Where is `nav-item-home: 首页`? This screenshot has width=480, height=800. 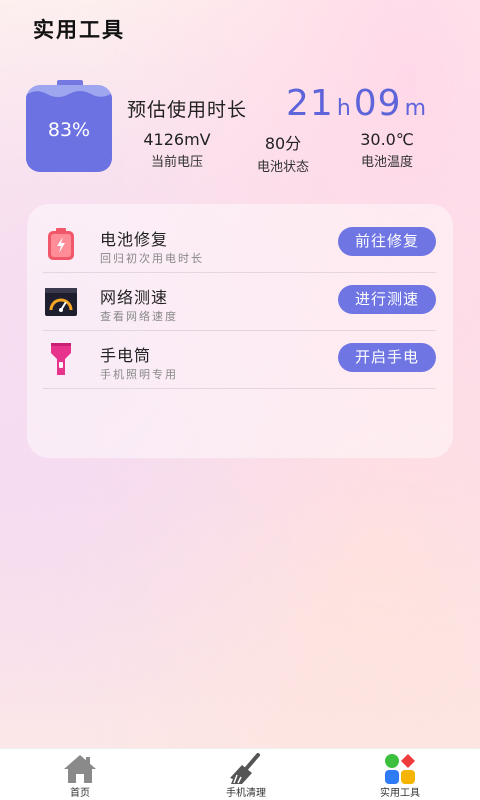 nav-item-home: 首页 is located at coordinates (80, 774).